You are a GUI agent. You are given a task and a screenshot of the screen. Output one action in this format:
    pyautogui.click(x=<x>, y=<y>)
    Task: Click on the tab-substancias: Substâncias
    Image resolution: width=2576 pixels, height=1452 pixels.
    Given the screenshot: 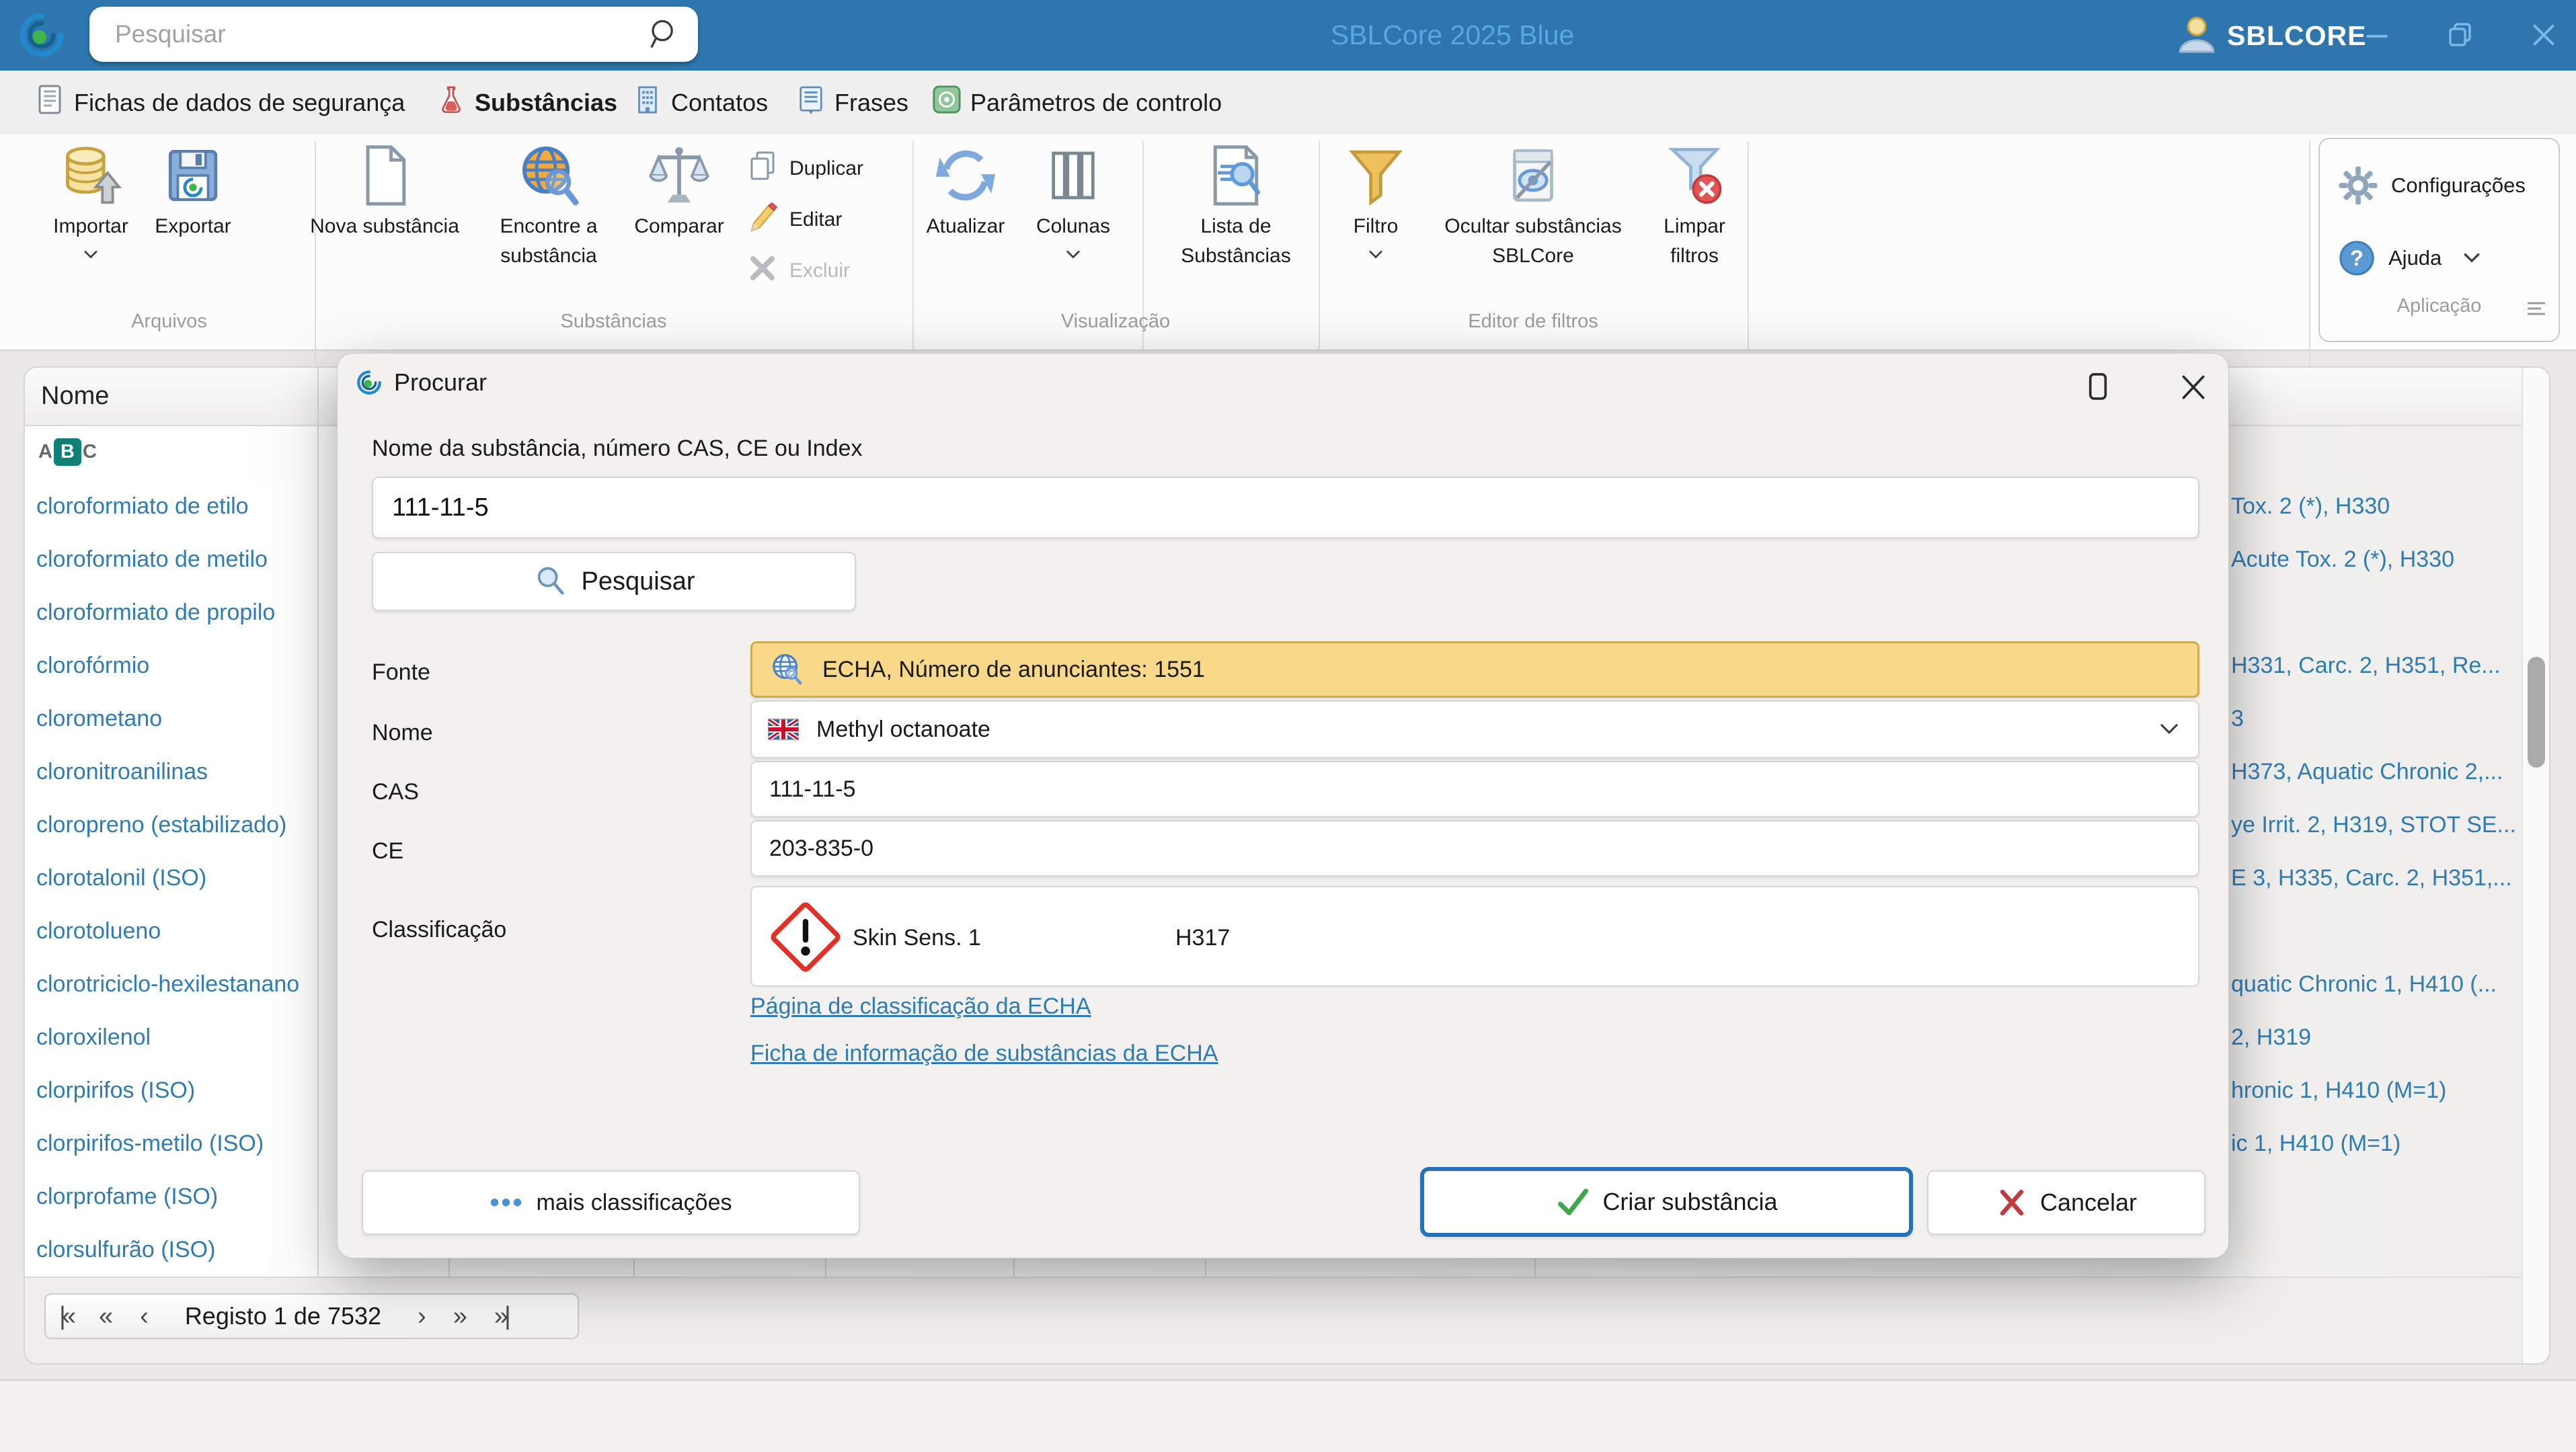 What is the action you would take?
    pyautogui.click(x=527, y=103)
    